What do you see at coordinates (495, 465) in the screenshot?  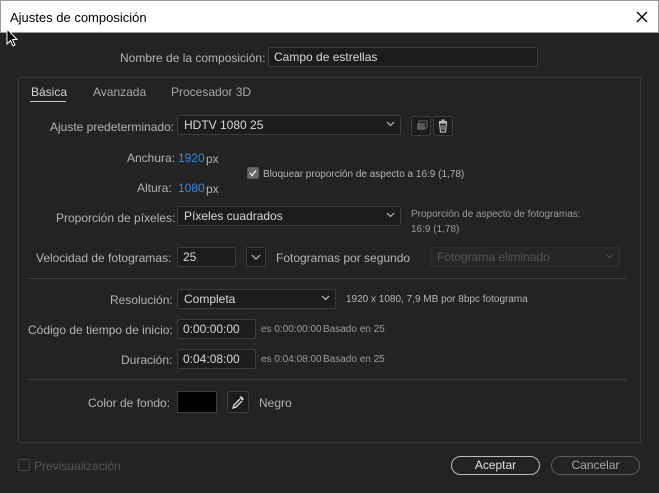 I see `ok-button: Aceptar` at bounding box center [495, 465].